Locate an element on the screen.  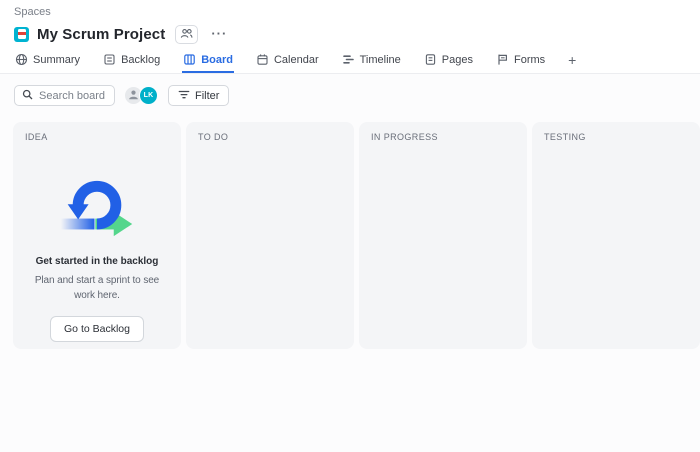
tab-summary: Summary is located at coordinates (47, 62).